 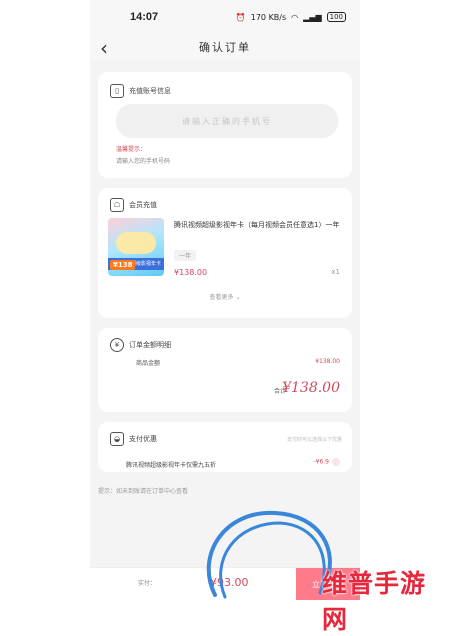 What do you see at coordinates (225, 17) in the screenshot?
I see `status-bar: 14:07 ⏰ 170 KB/s ◠ ▂▄▆ 100` at bounding box center [225, 17].